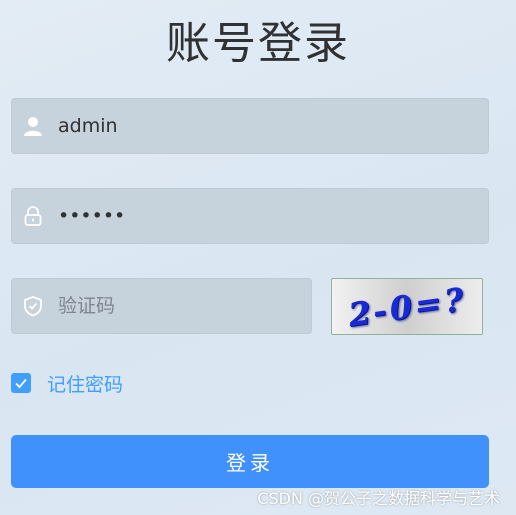 The image size is (516, 515). Describe the element at coordinates (33, 126) in the screenshot. I see `user-icon` at that location.